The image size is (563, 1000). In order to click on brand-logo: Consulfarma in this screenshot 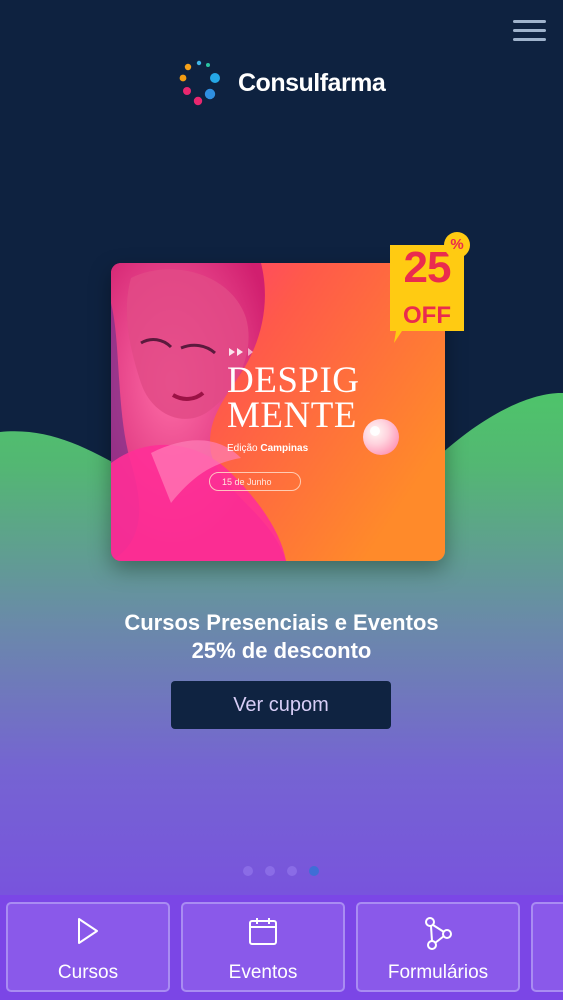, I will do `click(282, 83)`.